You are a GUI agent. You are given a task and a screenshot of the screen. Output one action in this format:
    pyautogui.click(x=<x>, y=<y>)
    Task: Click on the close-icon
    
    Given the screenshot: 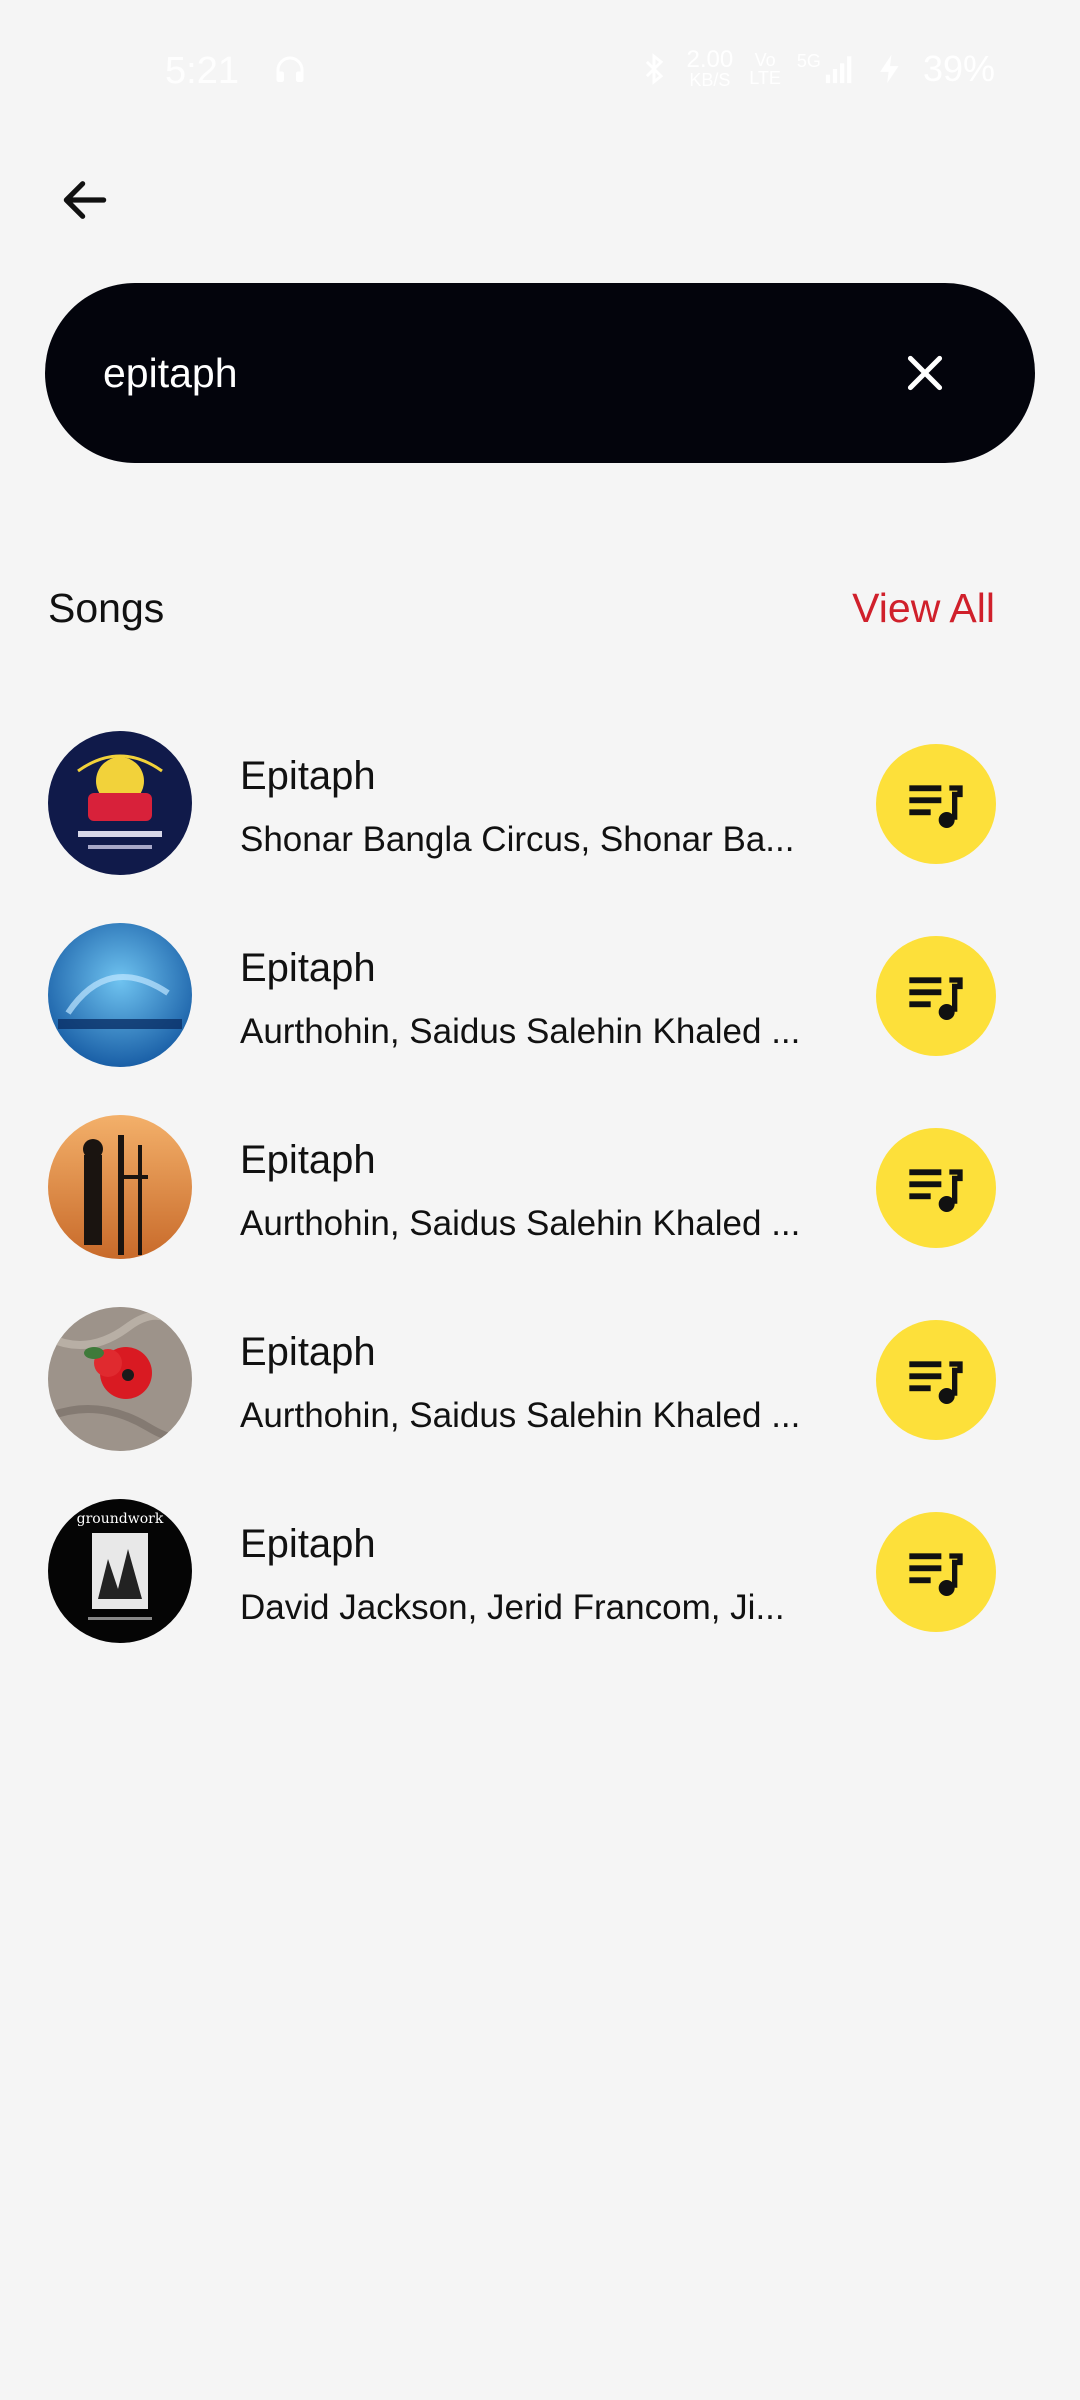 What is the action you would take?
    pyautogui.click(x=925, y=373)
    